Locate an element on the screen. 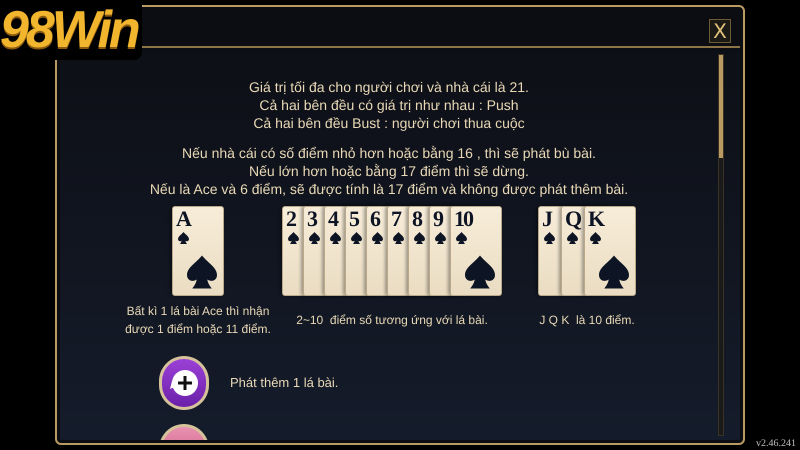 The height and width of the screenshot is (450, 800). card-rank: 3 is located at coordinates (311, 219).